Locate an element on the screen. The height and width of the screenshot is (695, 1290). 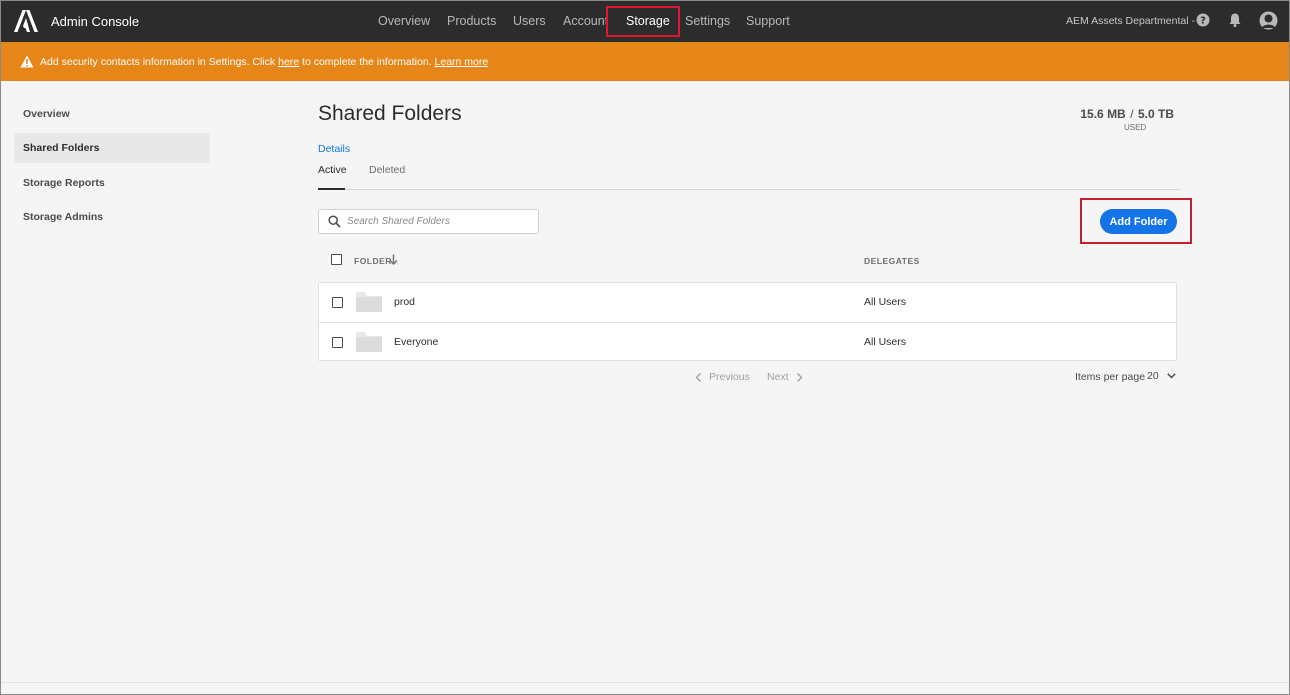
search-icon is located at coordinates (334, 221).